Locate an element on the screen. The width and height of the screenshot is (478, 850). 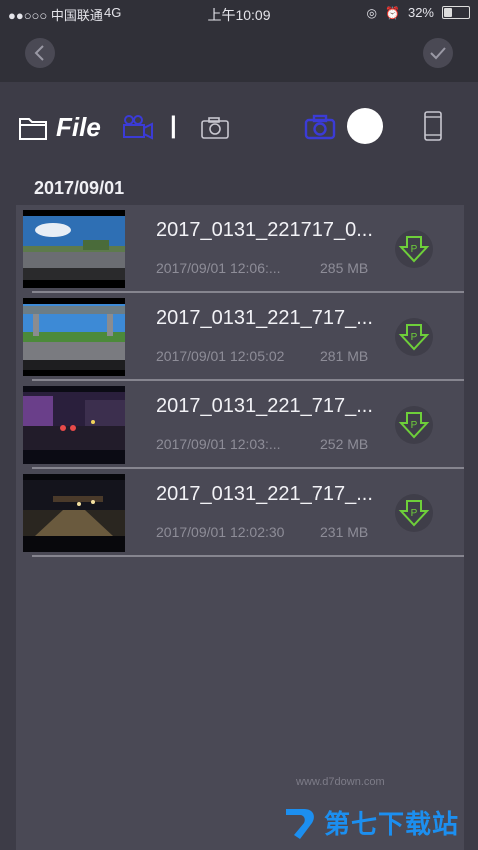
watermark-logo-icon is located at coordinates (300, 823).